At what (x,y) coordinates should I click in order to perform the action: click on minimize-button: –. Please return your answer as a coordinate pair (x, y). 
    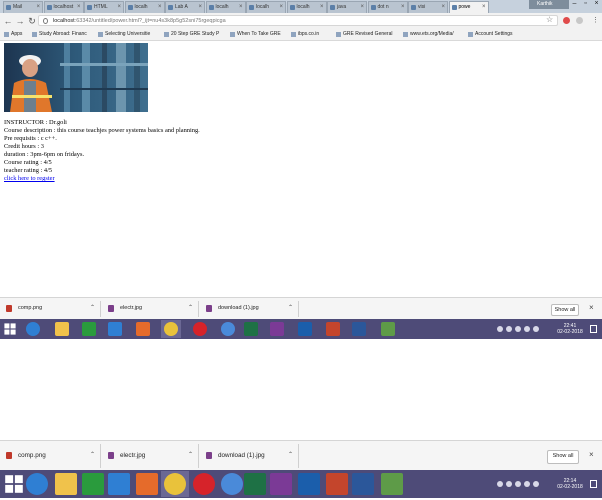
    Looking at the image, I should click on (574, 4).